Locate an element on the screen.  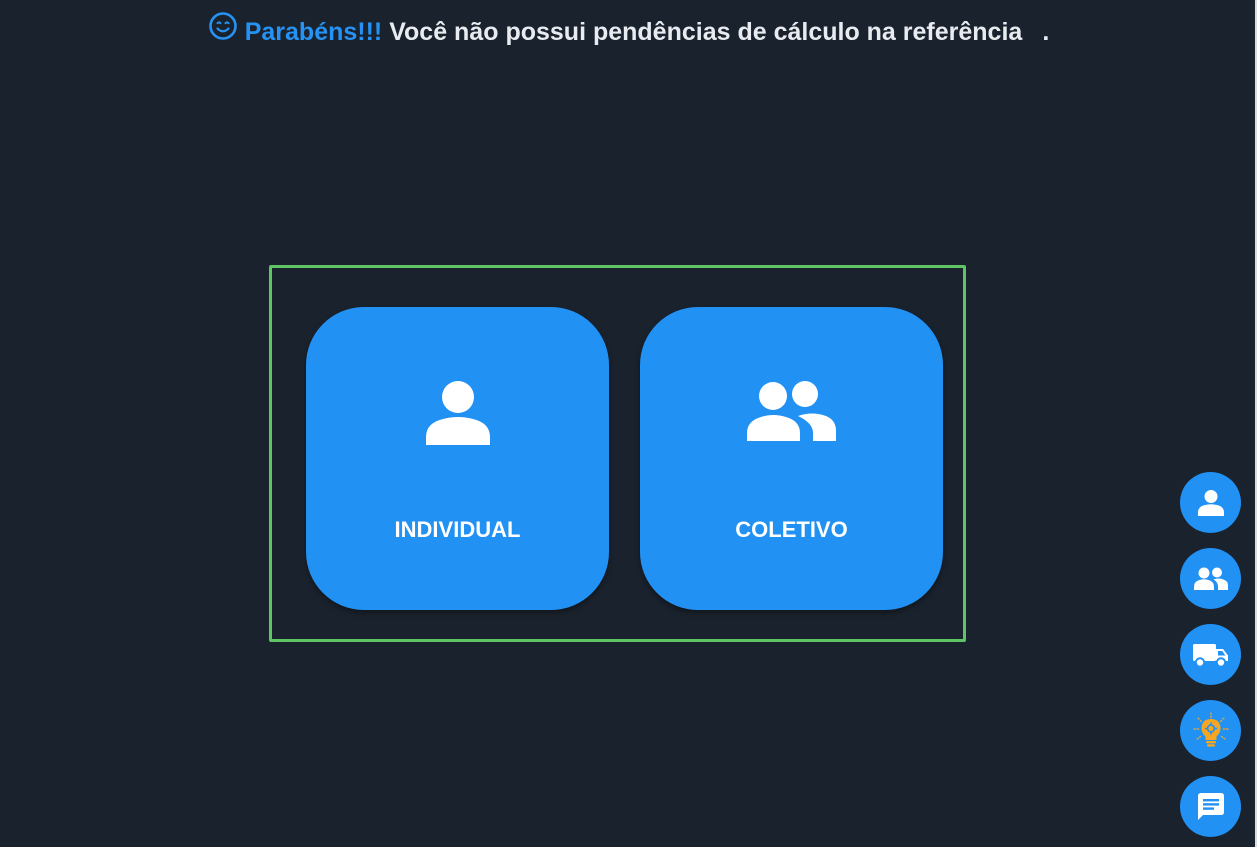
side-action-individual is located at coordinates (1210, 502).